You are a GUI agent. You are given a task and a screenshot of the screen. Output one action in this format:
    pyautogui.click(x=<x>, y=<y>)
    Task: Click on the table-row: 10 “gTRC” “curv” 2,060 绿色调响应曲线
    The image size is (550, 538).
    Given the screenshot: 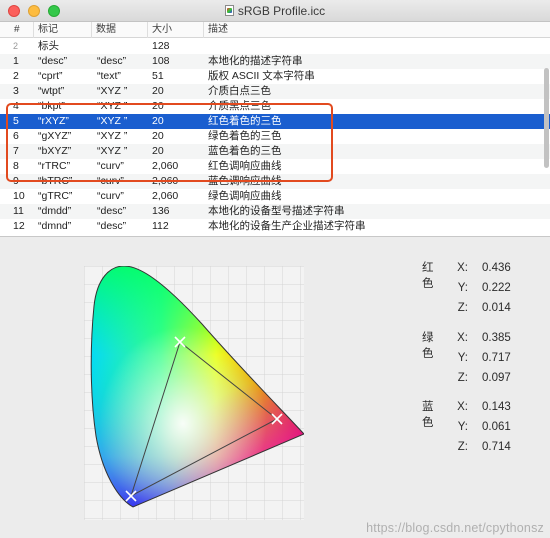 What is the action you would take?
    pyautogui.click(x=275, y=196)
    